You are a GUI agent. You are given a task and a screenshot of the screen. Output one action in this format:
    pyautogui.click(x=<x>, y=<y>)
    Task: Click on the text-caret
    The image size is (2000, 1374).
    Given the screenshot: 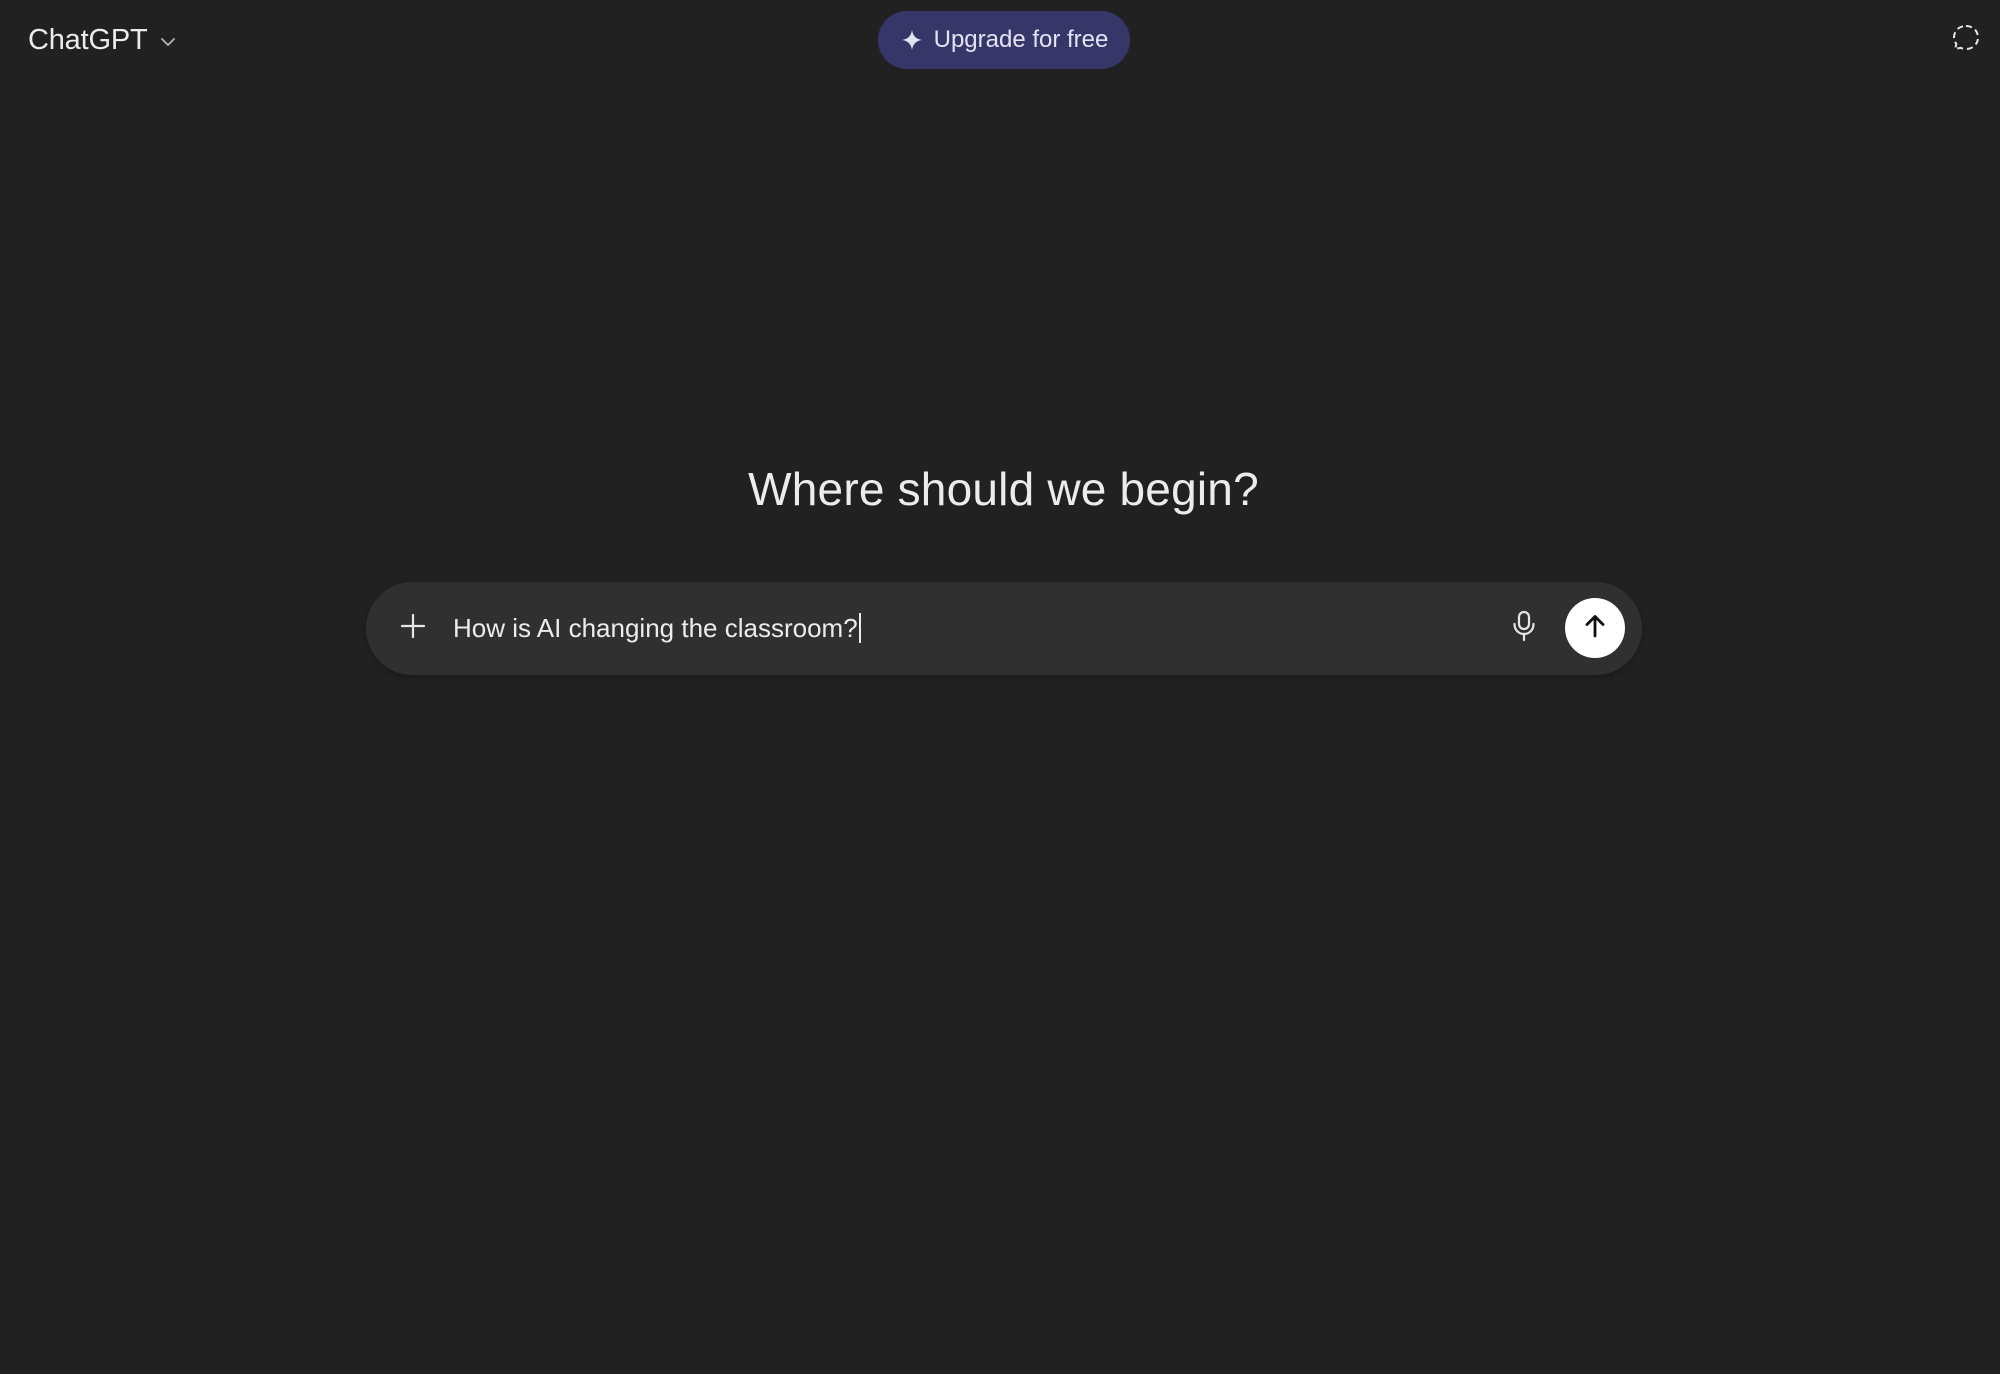 What is the action you would take?
    pyautogui.click(x=859, y=628)
    